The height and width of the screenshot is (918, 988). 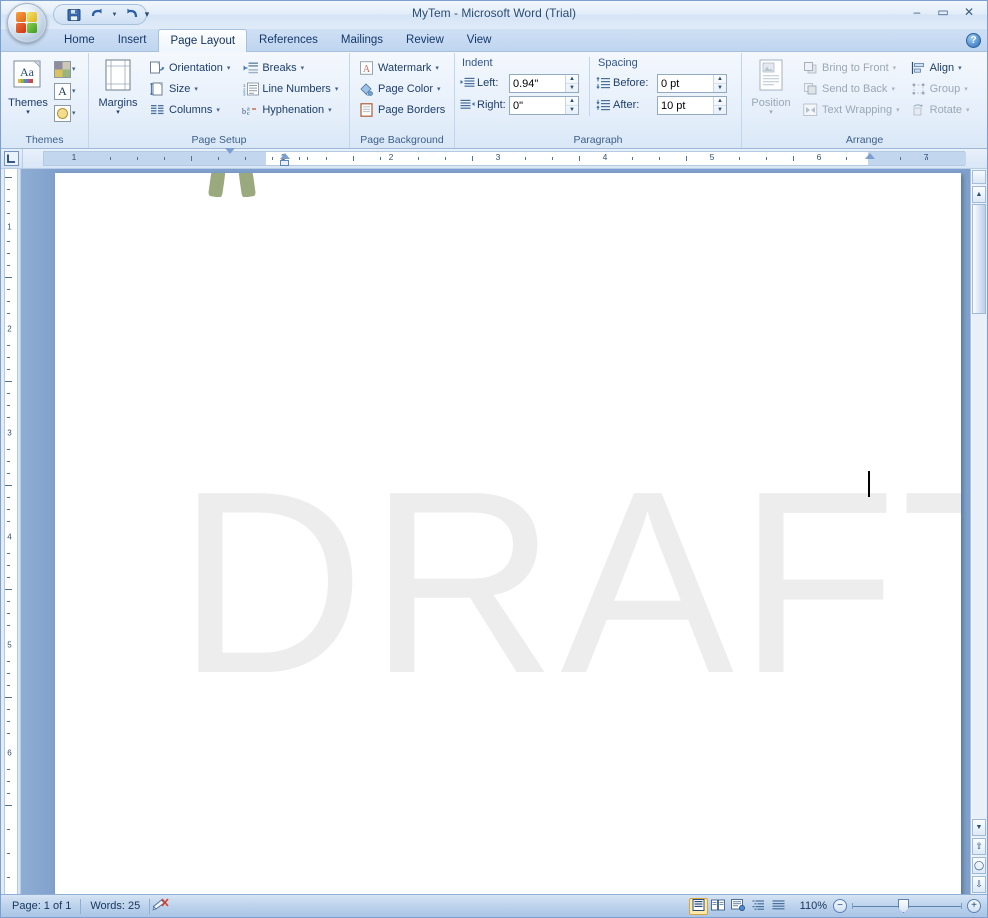 What do you see at coordinates (778, 906) in the screenshot?
I see `view-draft-button` at bounding box center [778, 906].